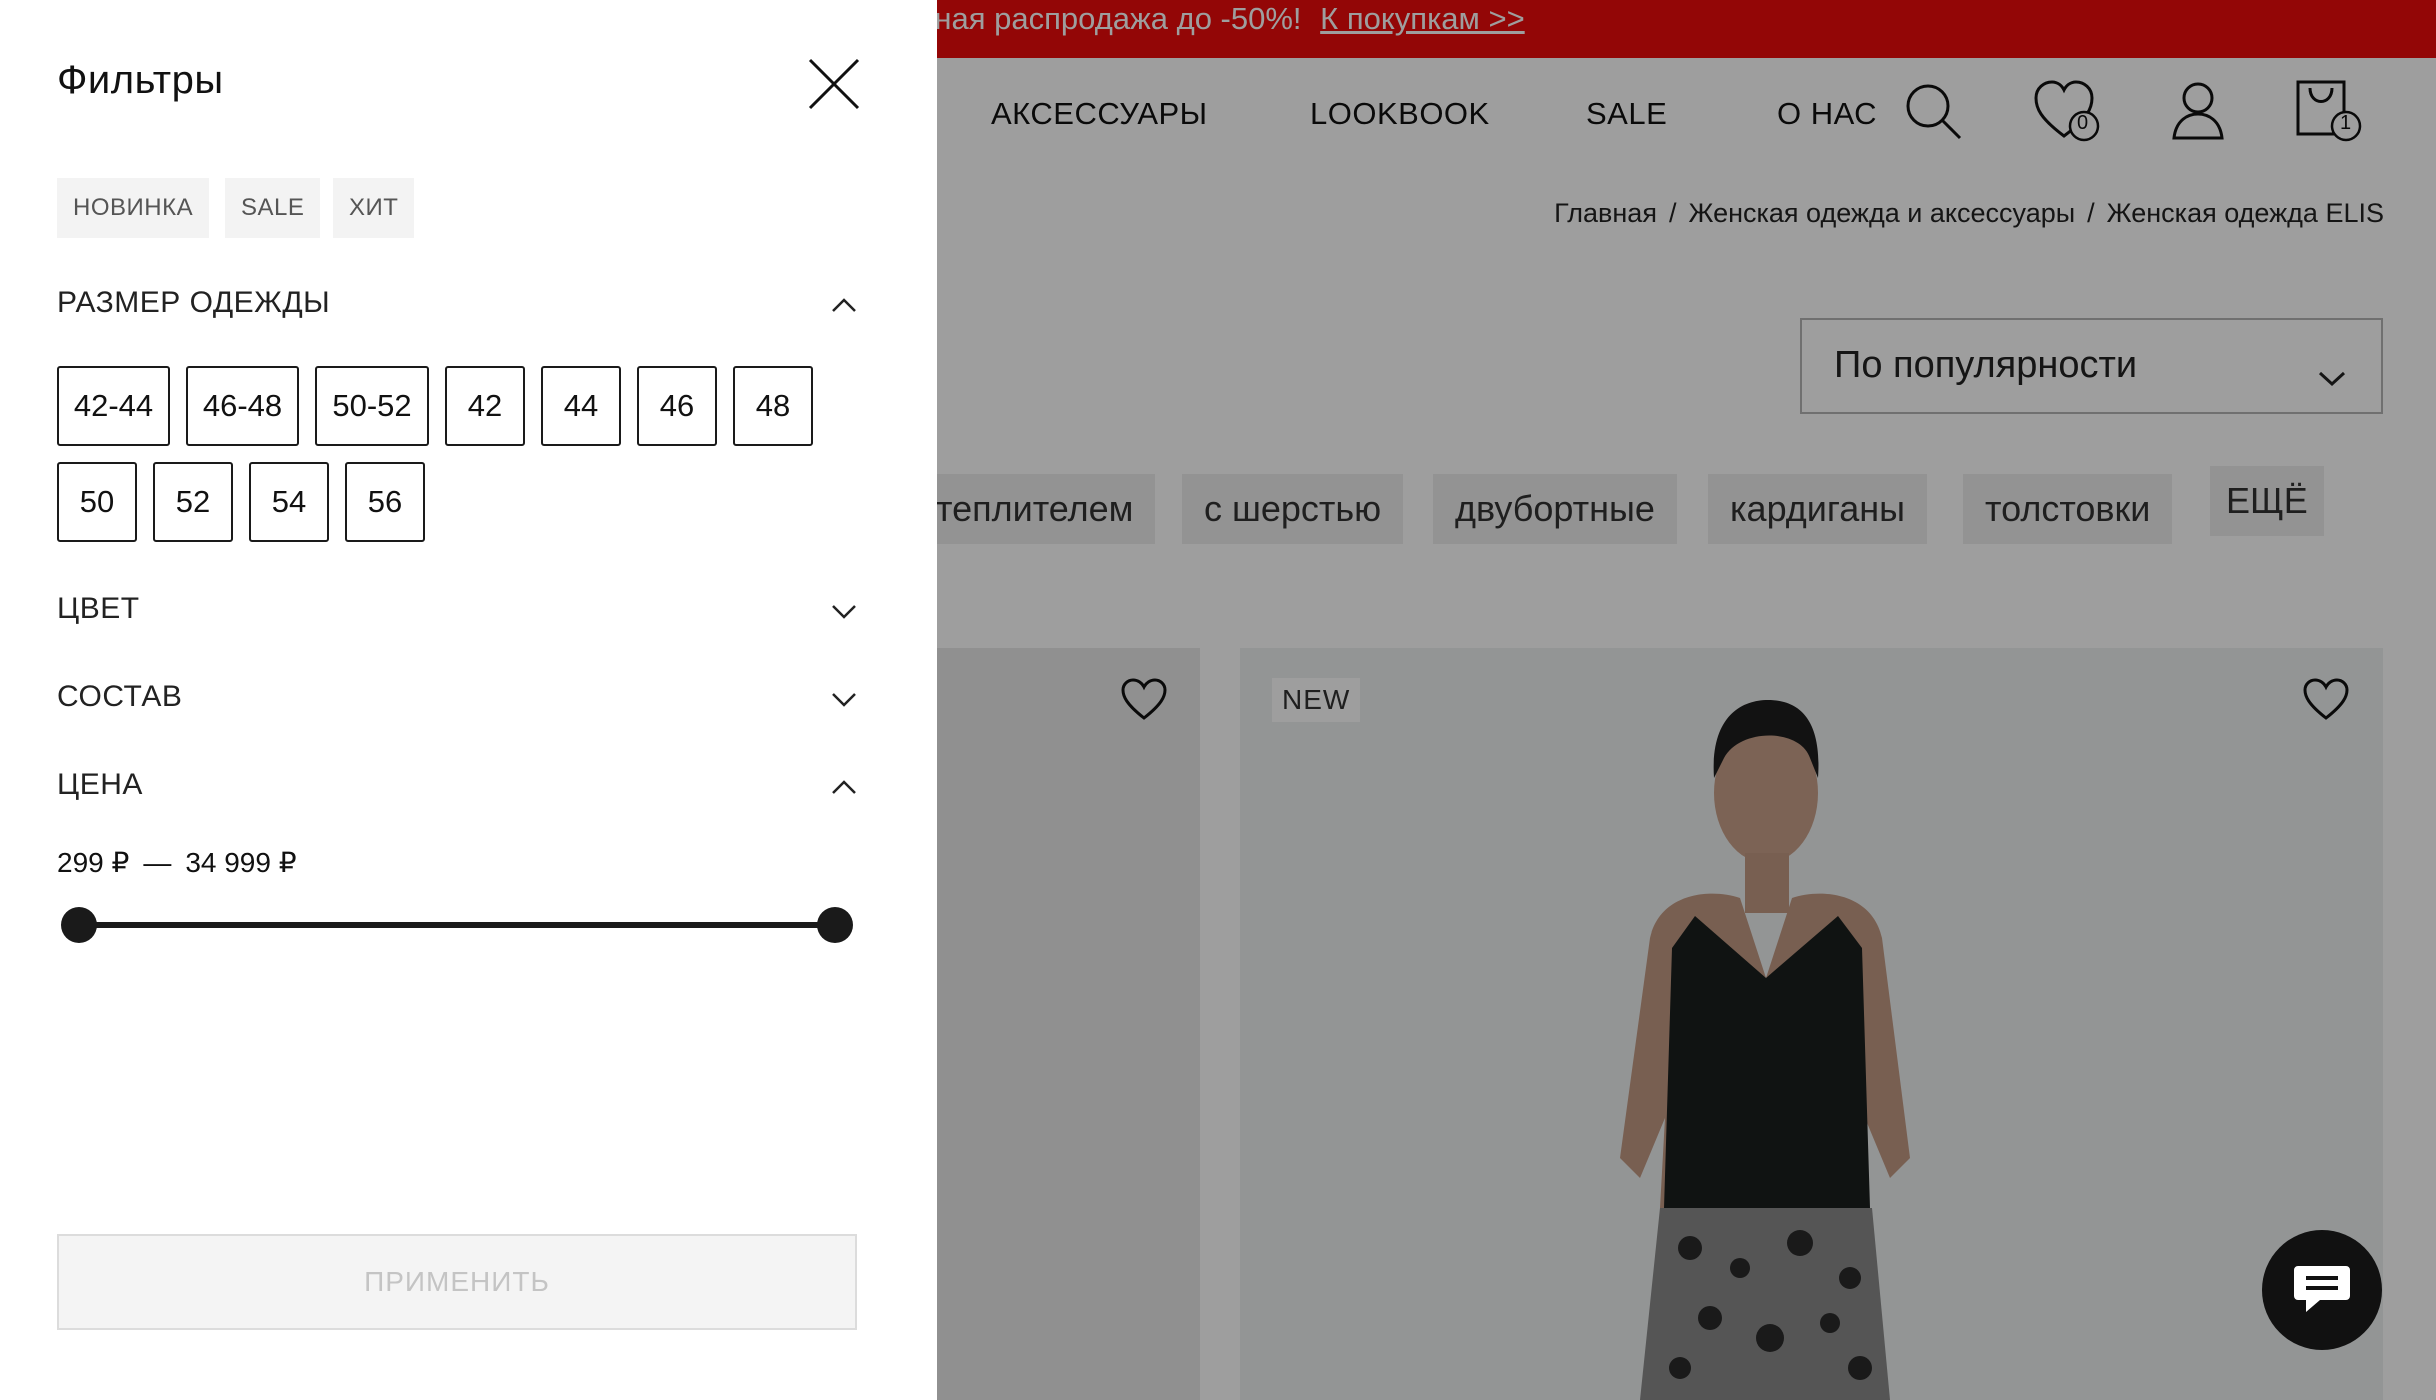 The height and width of the screenshot is (1400, 2436). Describe the element at coordinates (677, 406) in the screenshot. I see `size-option: 46` at that location.